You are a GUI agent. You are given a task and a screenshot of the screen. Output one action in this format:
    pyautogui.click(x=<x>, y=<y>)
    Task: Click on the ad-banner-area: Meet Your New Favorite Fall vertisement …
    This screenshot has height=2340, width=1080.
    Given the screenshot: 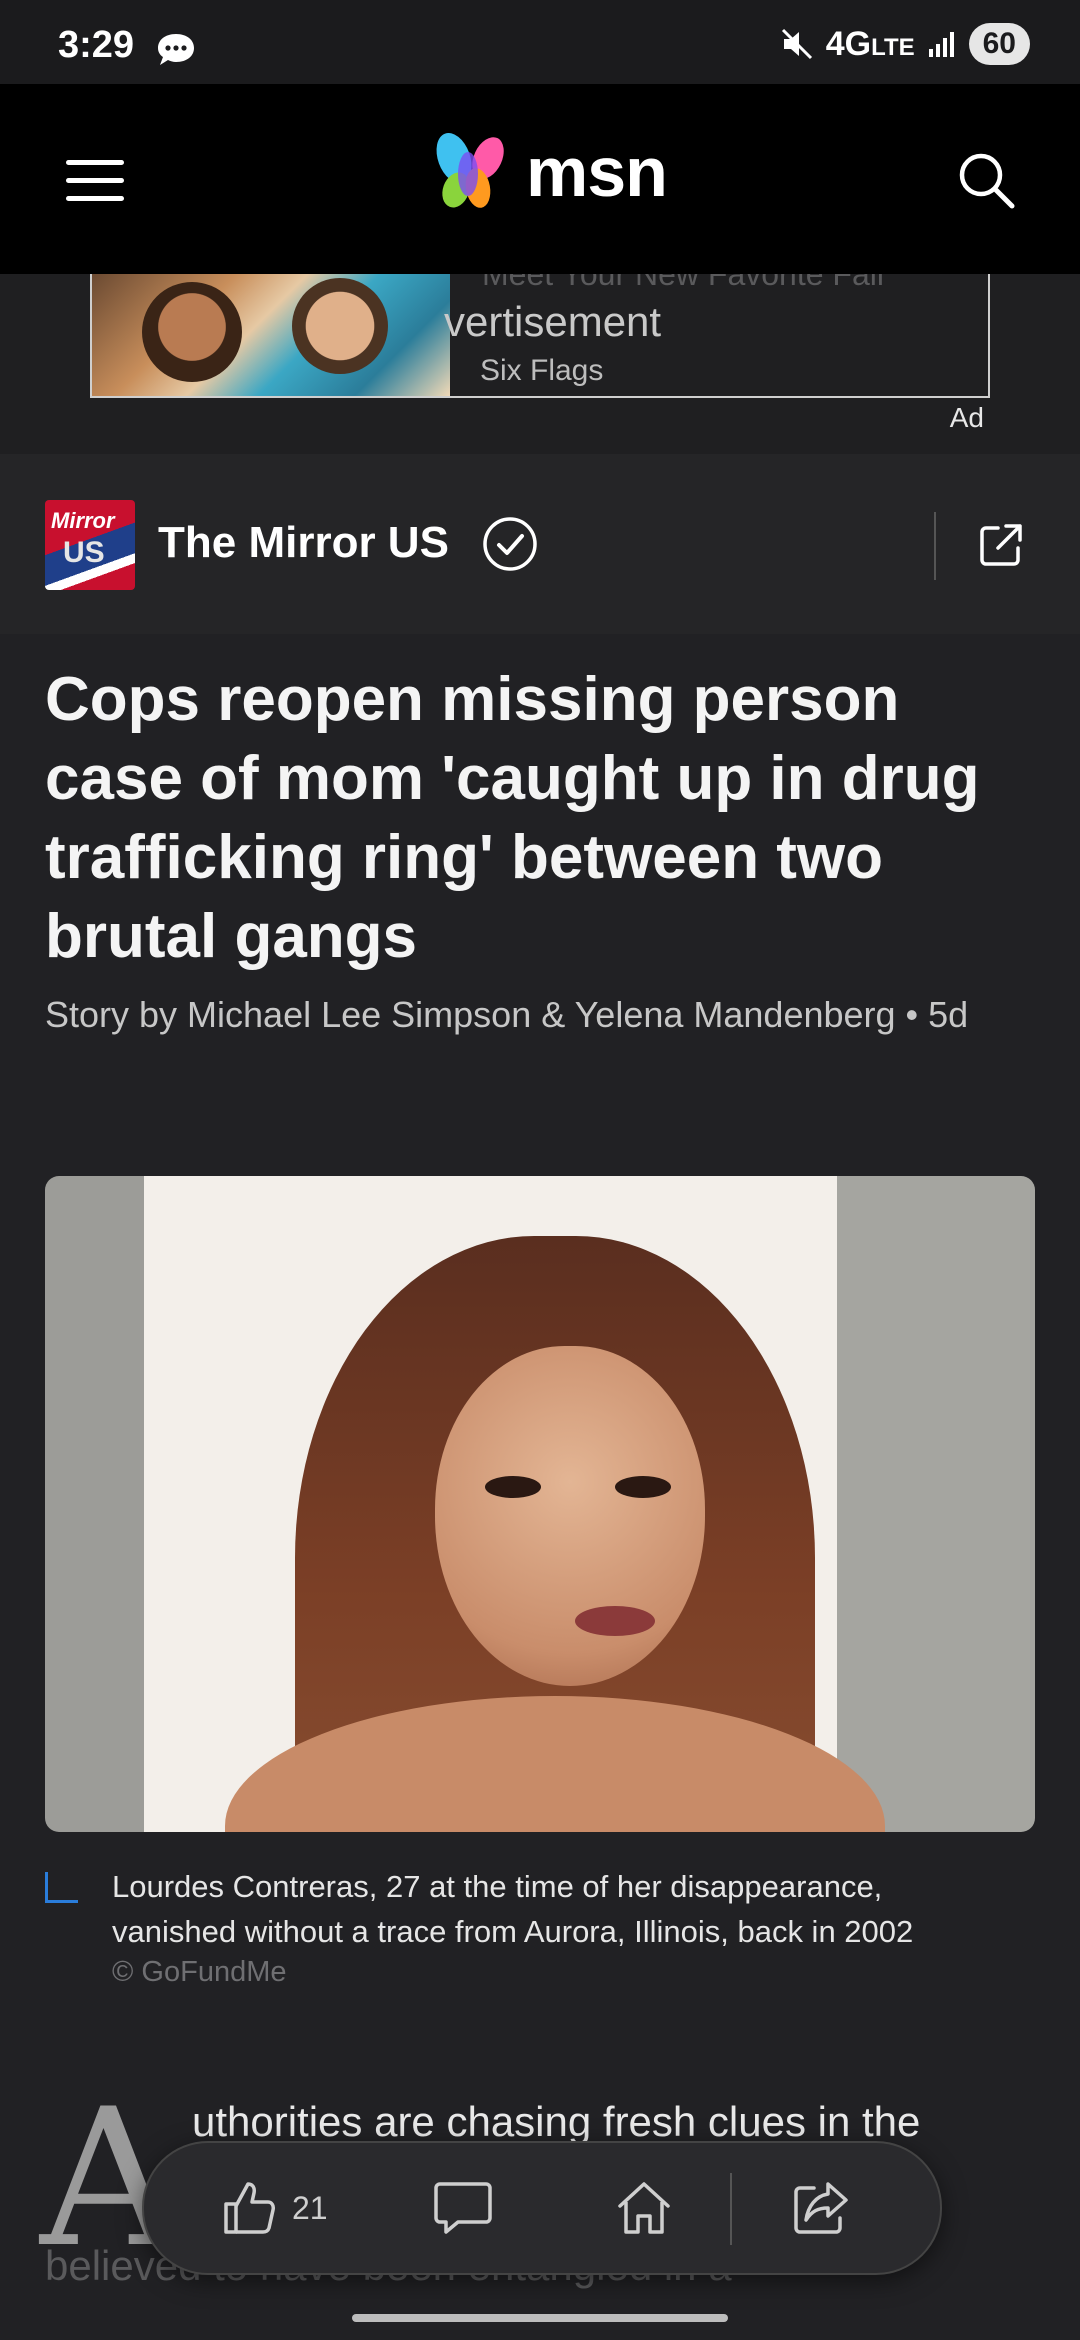 What is the action you would take?
    pyautogui.click(x=540, y=364)
    